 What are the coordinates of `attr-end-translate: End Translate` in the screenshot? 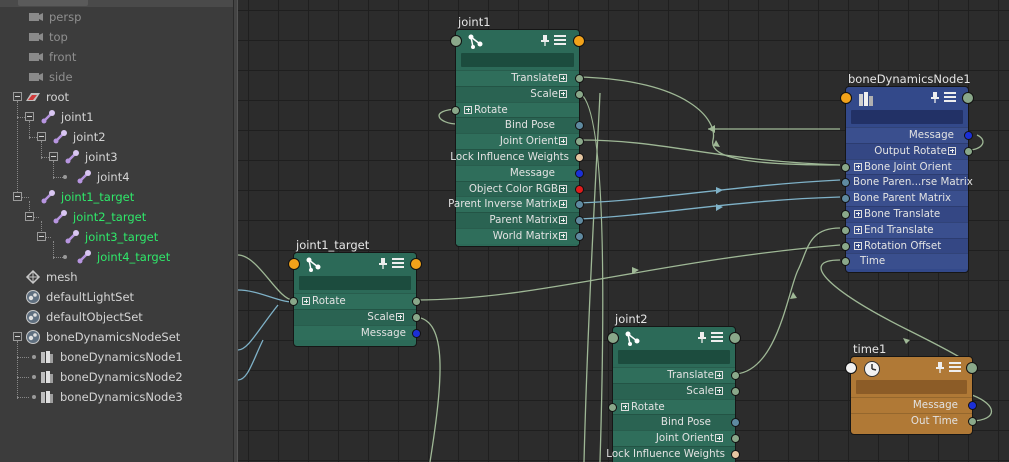 It's located at (904, 229).